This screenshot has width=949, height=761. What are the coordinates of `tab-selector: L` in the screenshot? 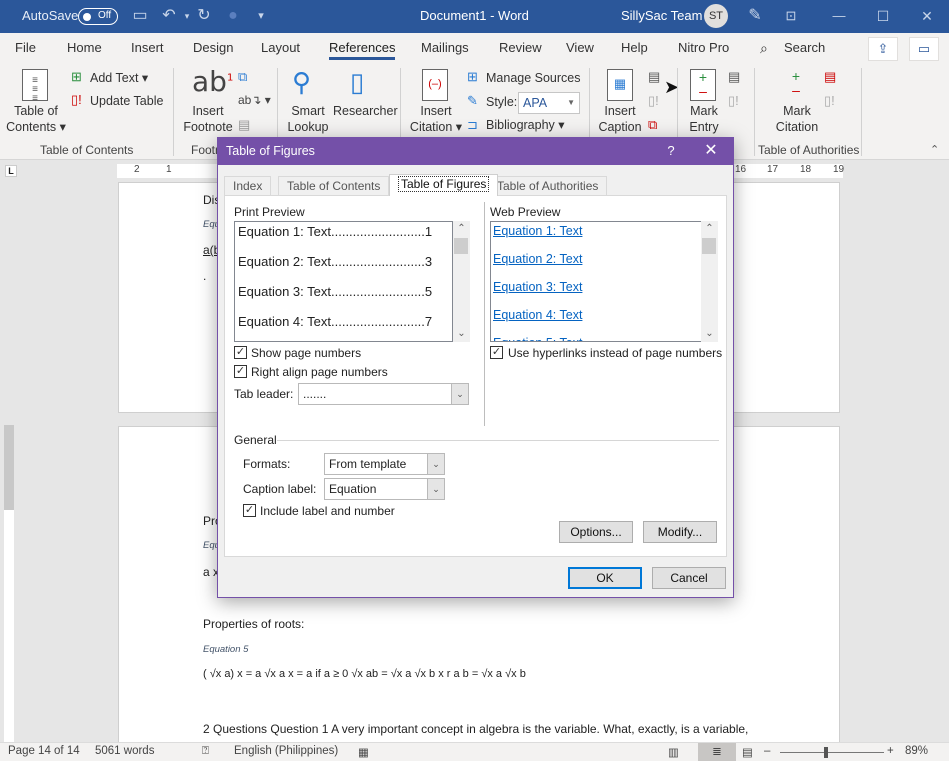 It's located at (11, 171).